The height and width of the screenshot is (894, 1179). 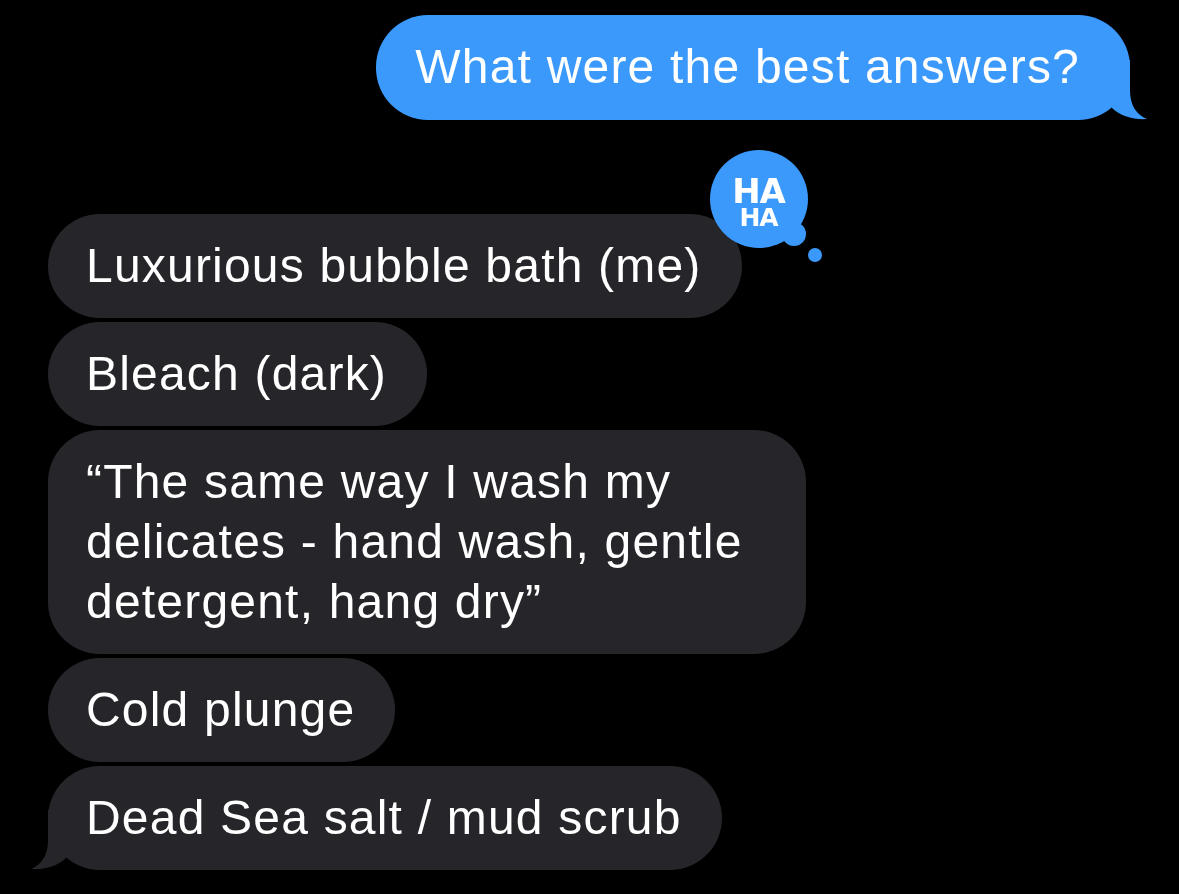 What do you see at coordinates (222, 710) in the screenshot?
I see `message-bubble: Cold plunge` at bounding box center [222, 710].